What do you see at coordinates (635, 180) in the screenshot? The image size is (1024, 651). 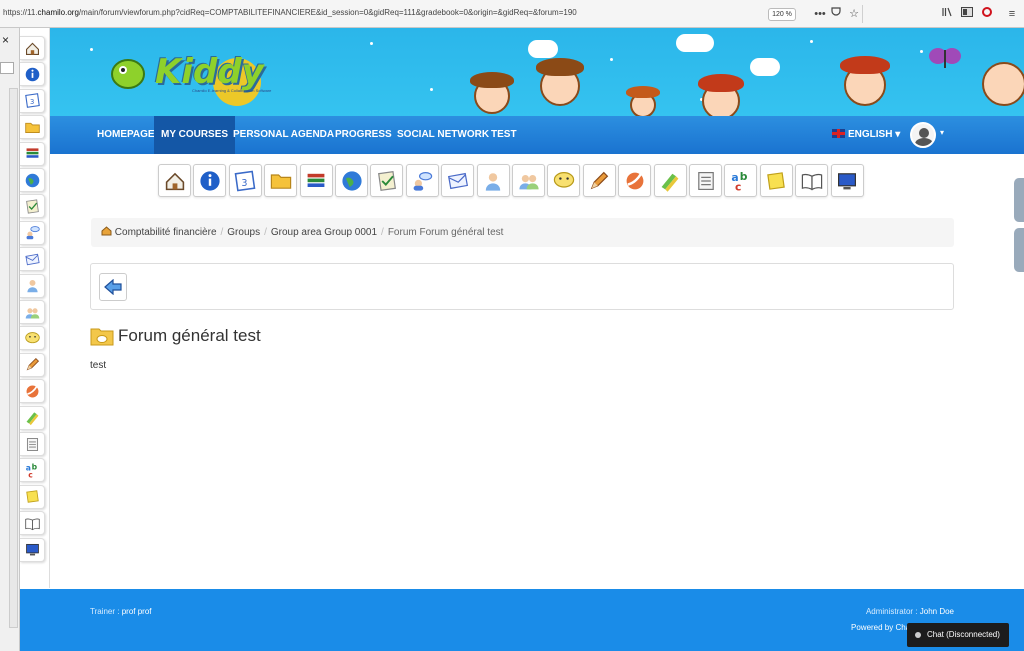 I see `tool-button-ball` at bounding box center [635, 180].